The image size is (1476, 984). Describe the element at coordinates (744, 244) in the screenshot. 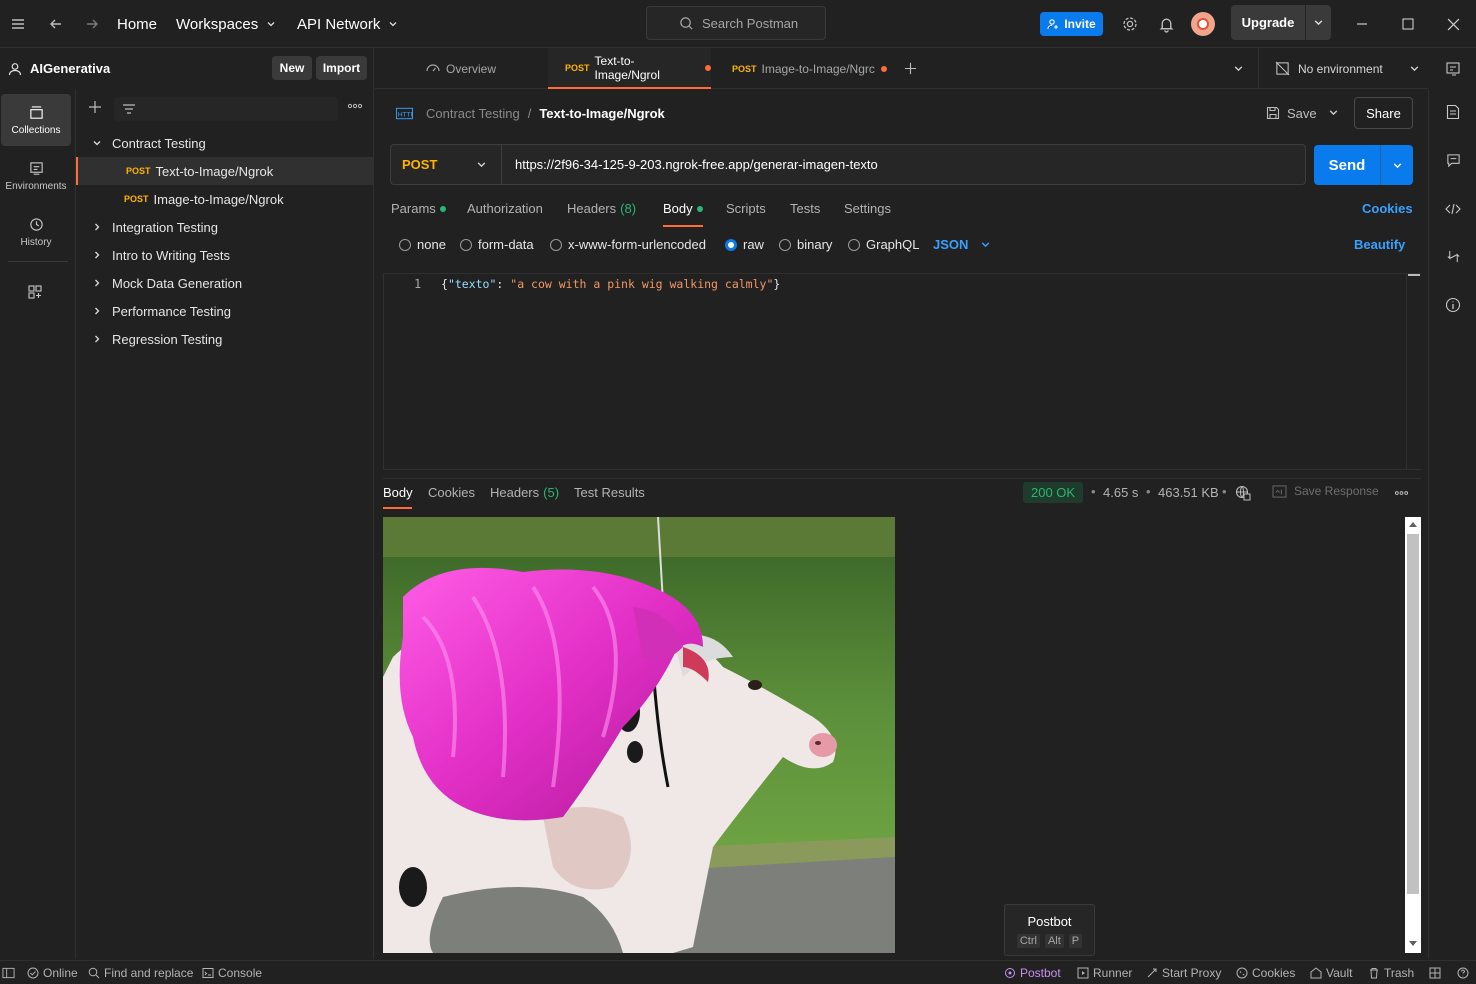

I see `radio-raw: raw` at that location.